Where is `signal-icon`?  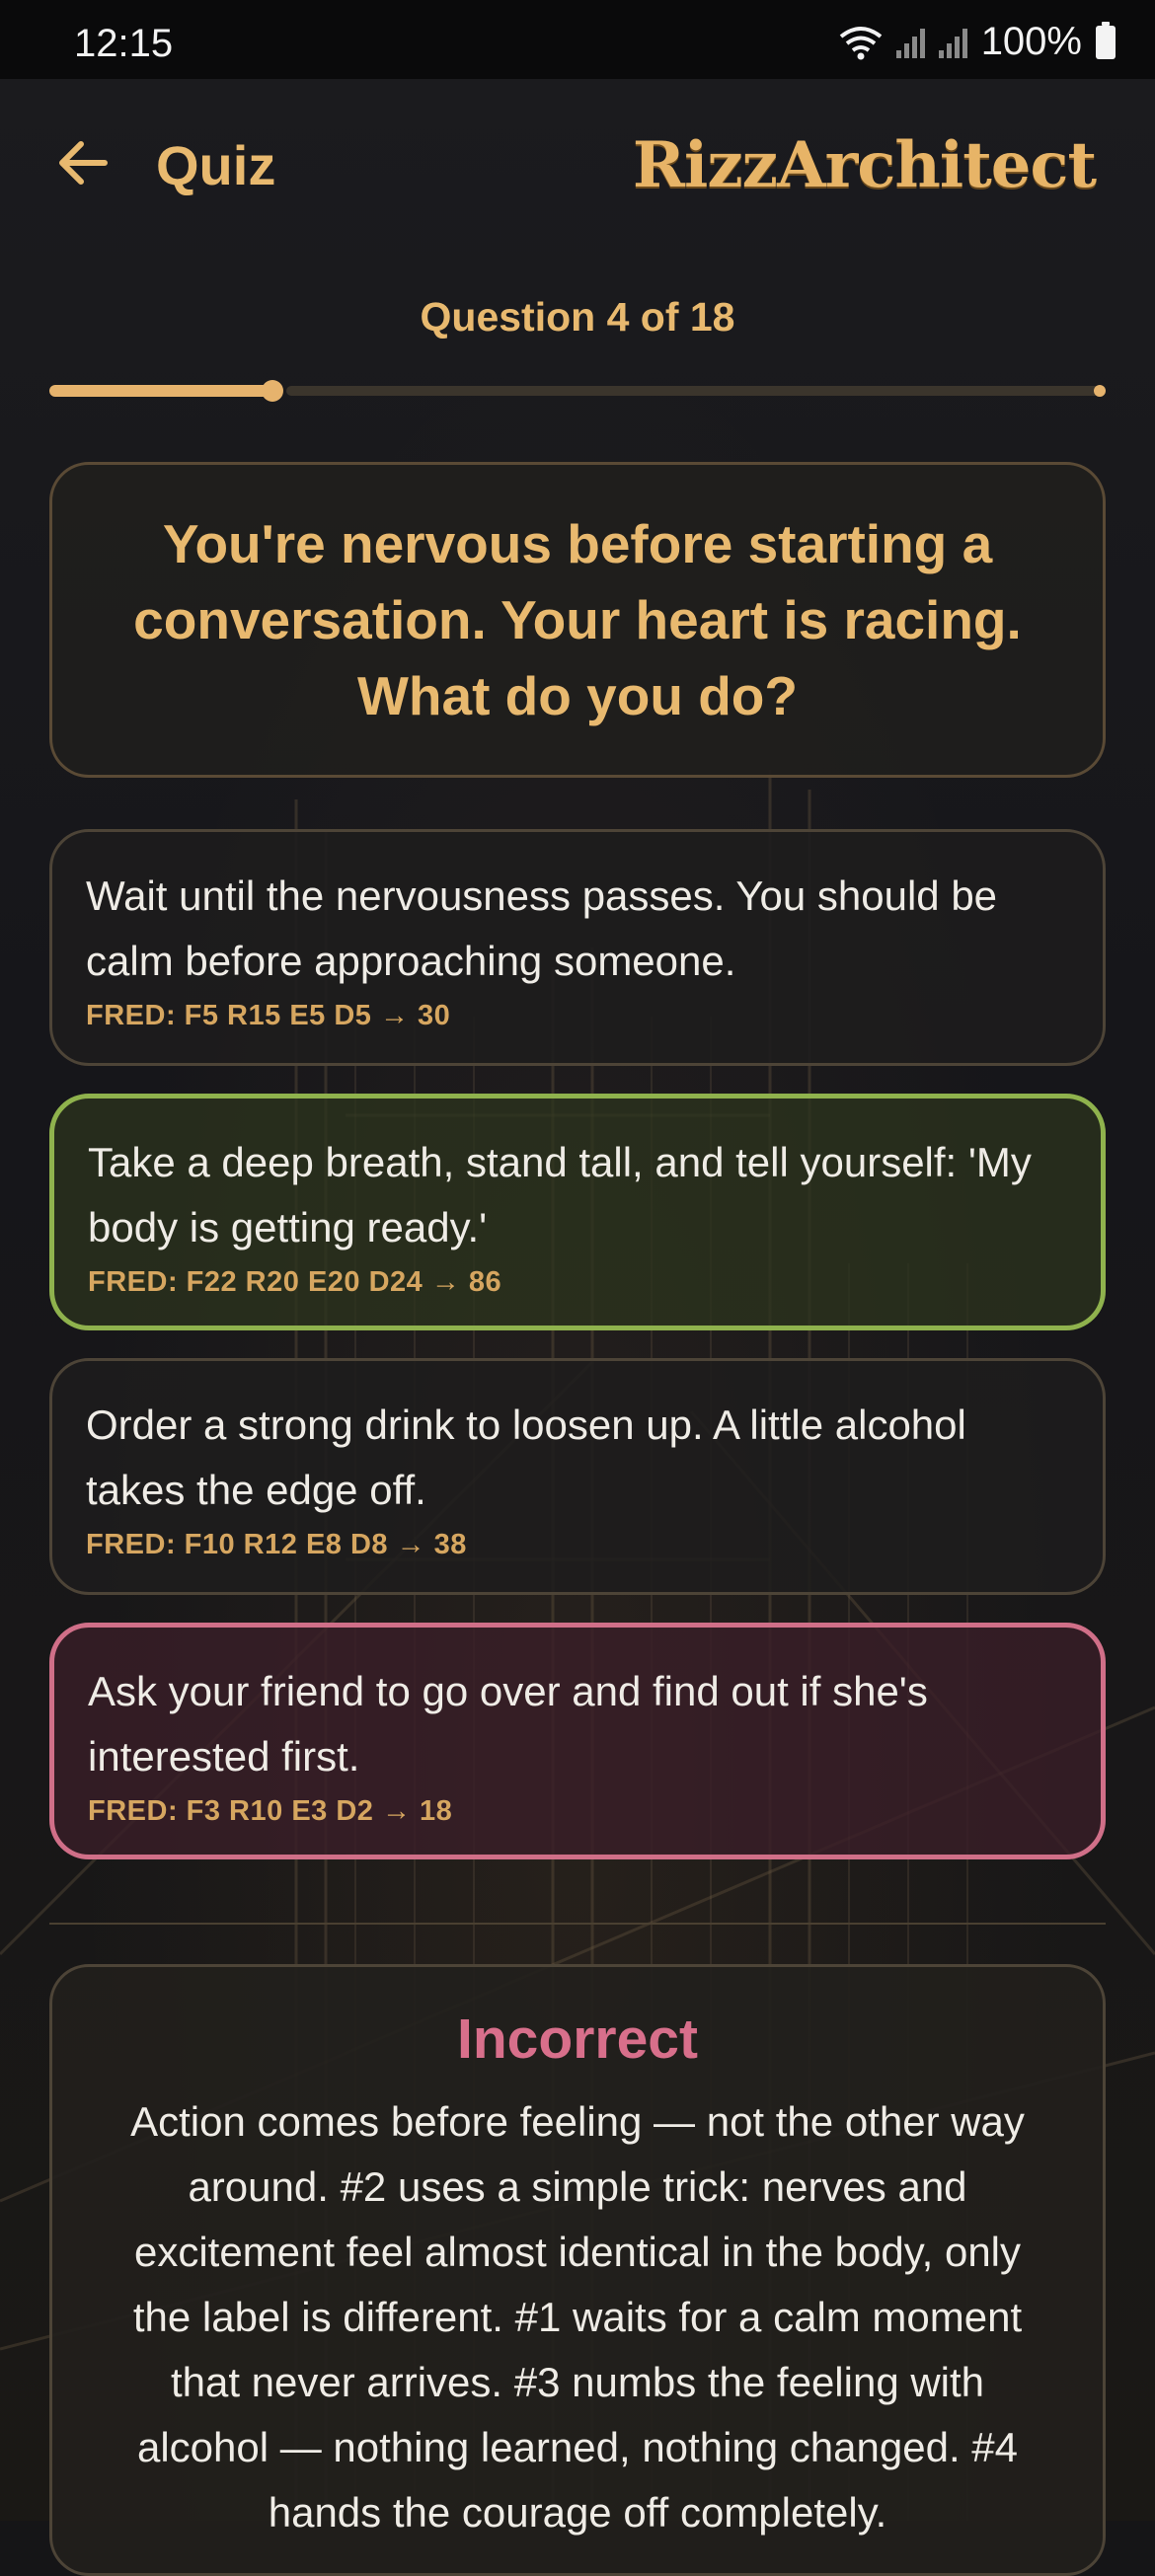
signal-icon is located at coordinates (910, 43).